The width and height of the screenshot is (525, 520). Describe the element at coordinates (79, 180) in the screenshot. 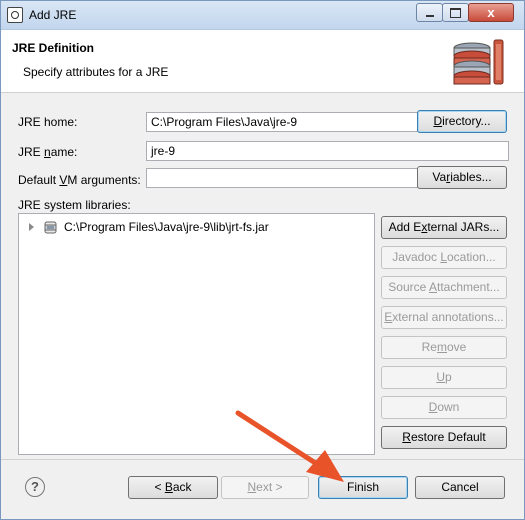

I see `vm-arguments-label: Default VM arguments:` at that location.